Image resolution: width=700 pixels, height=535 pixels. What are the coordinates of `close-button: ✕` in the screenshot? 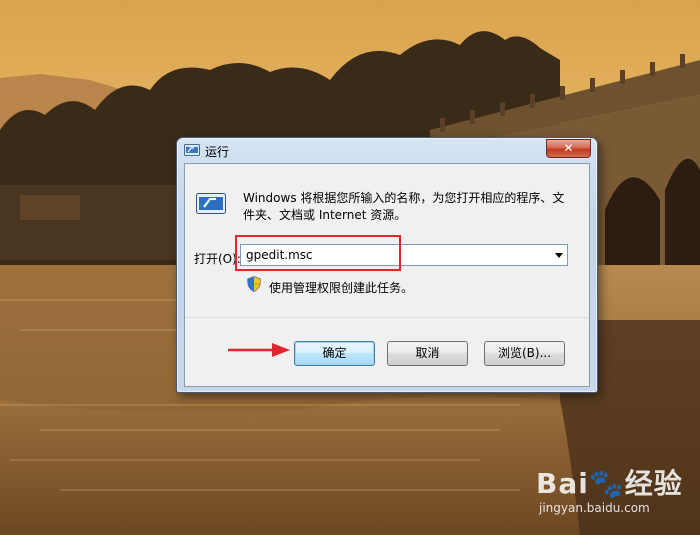 It's located at (568, 148).